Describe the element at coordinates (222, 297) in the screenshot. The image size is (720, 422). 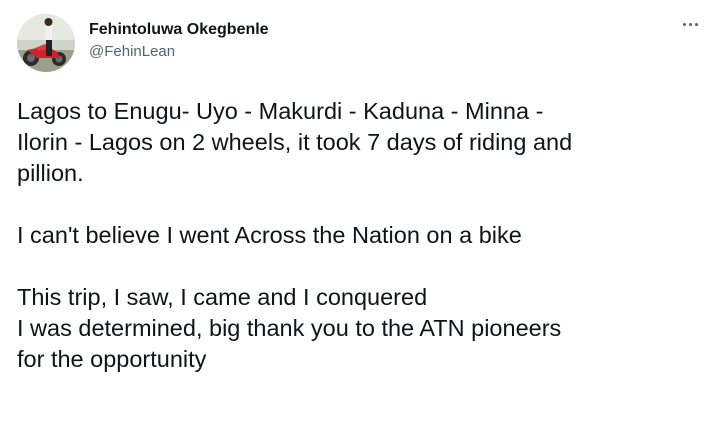
I see `tweet-line: This trip, I saw, I came and I conquered` at that location.